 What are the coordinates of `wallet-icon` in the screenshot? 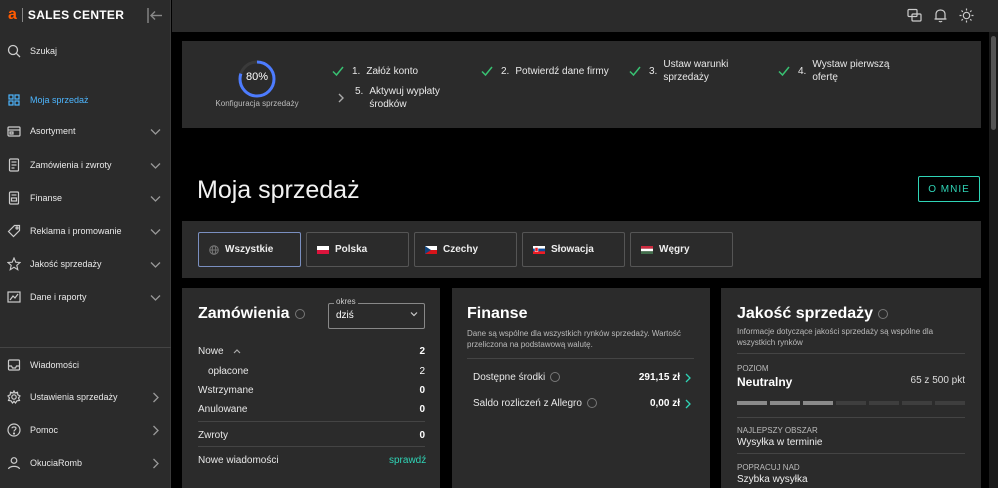 It's located at (14, 198).